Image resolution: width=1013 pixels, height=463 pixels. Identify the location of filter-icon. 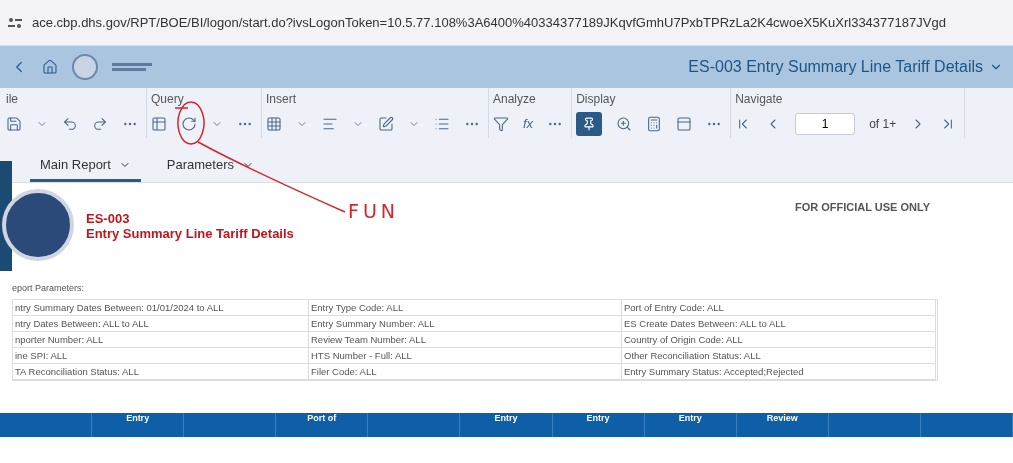
(501, 123).